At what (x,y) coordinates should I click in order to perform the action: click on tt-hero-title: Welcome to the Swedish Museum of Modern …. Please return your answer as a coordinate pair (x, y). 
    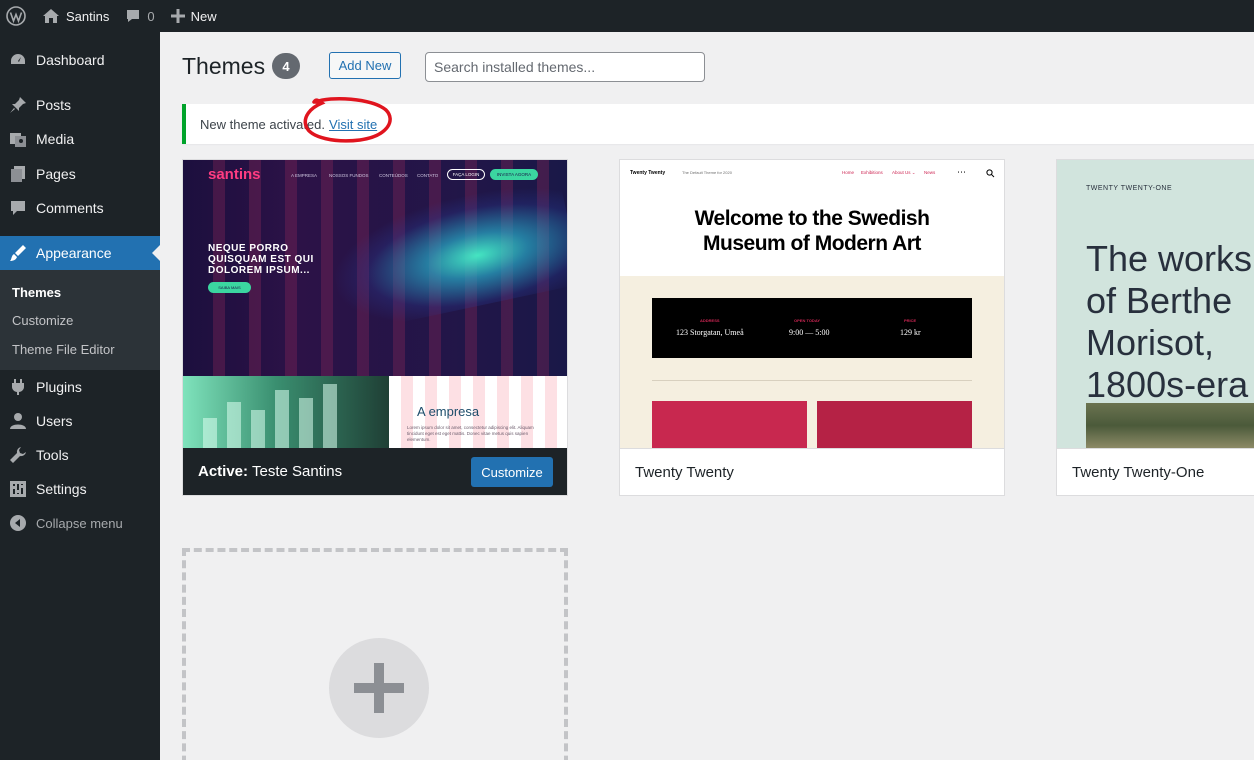
    Looking at the image, I should click on (812, 231).